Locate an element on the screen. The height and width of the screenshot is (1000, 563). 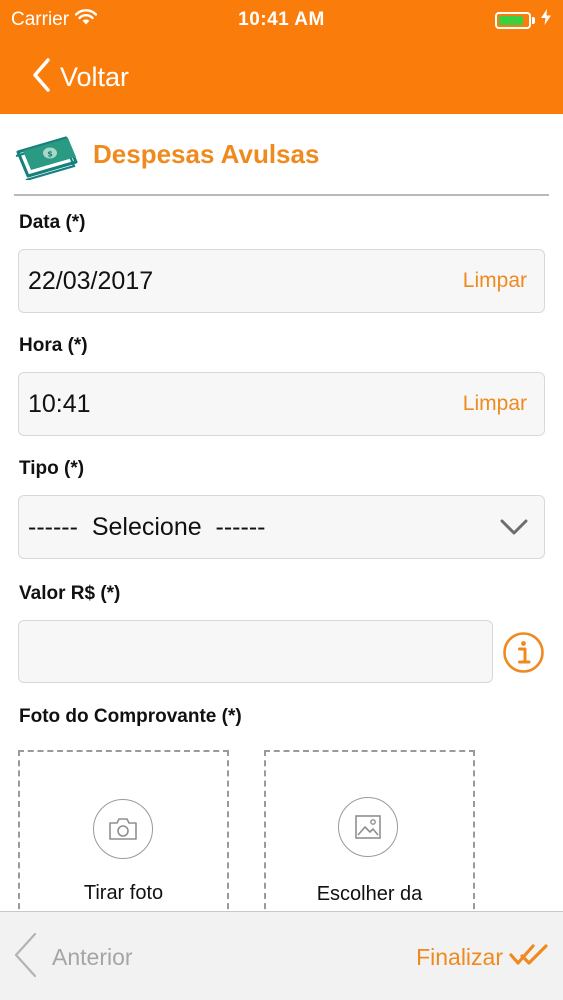
money-icon: $ is located at coordinates (47, 158).